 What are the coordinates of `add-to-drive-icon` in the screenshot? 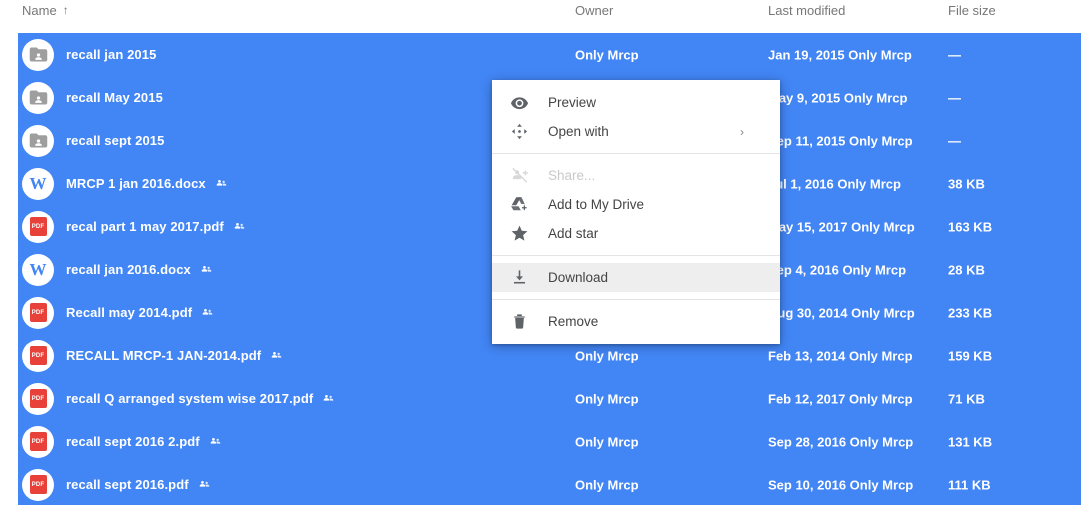 It's located at (519, 204).